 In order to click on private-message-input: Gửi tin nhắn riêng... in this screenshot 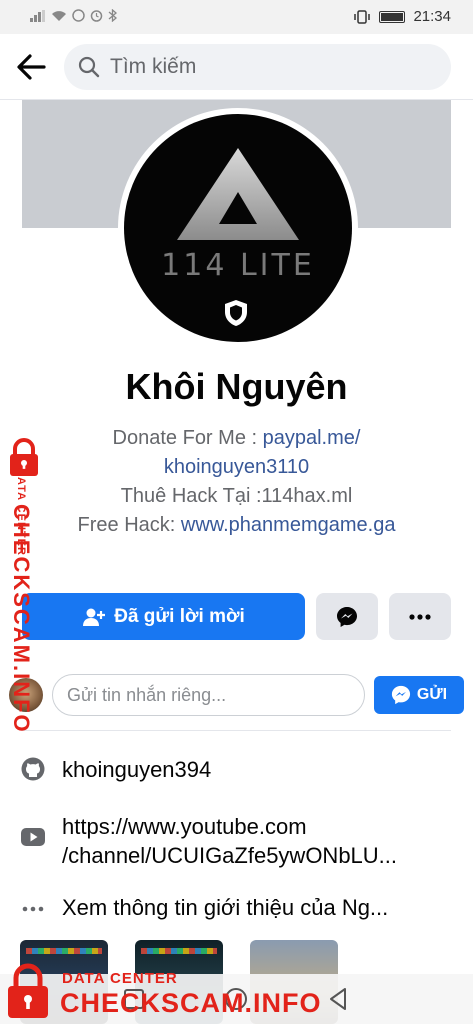, I will do `click(208, 695)`.